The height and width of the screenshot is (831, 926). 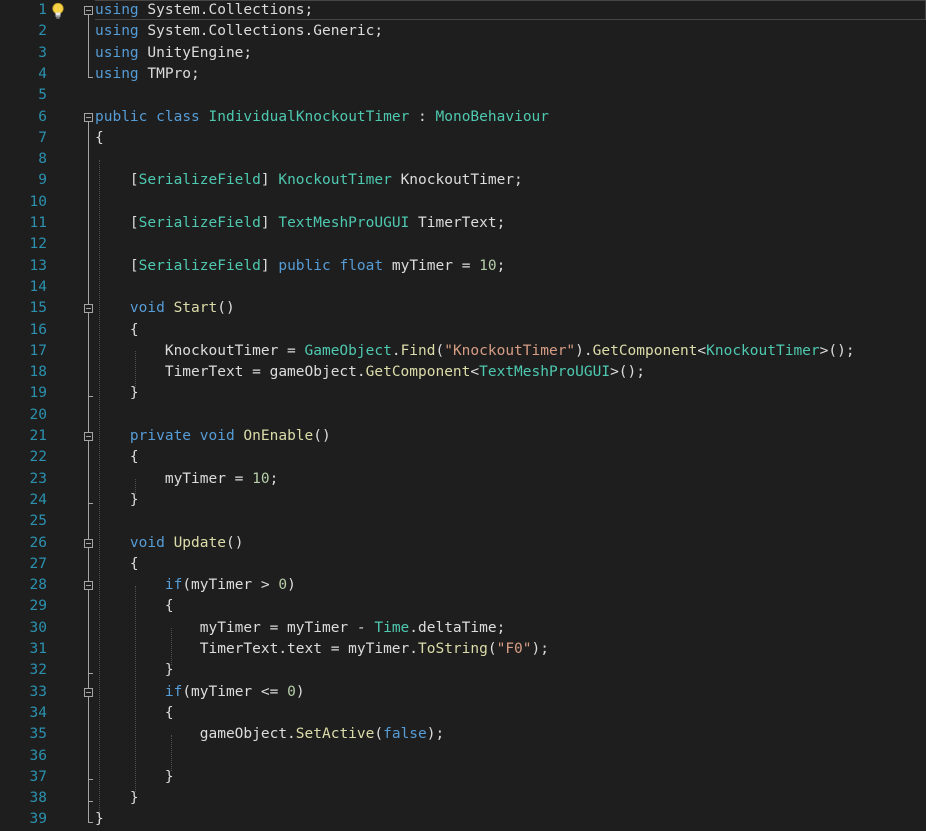 I want to click on line-number: 3, so click(x=42, y=52).